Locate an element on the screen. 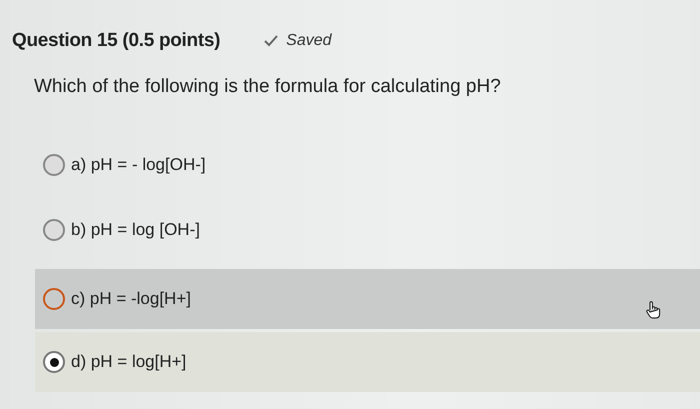 This screenshot has width=700, height=409. answer-option-row: c) pH = -log[H+] is located at coordinates (367, 299).